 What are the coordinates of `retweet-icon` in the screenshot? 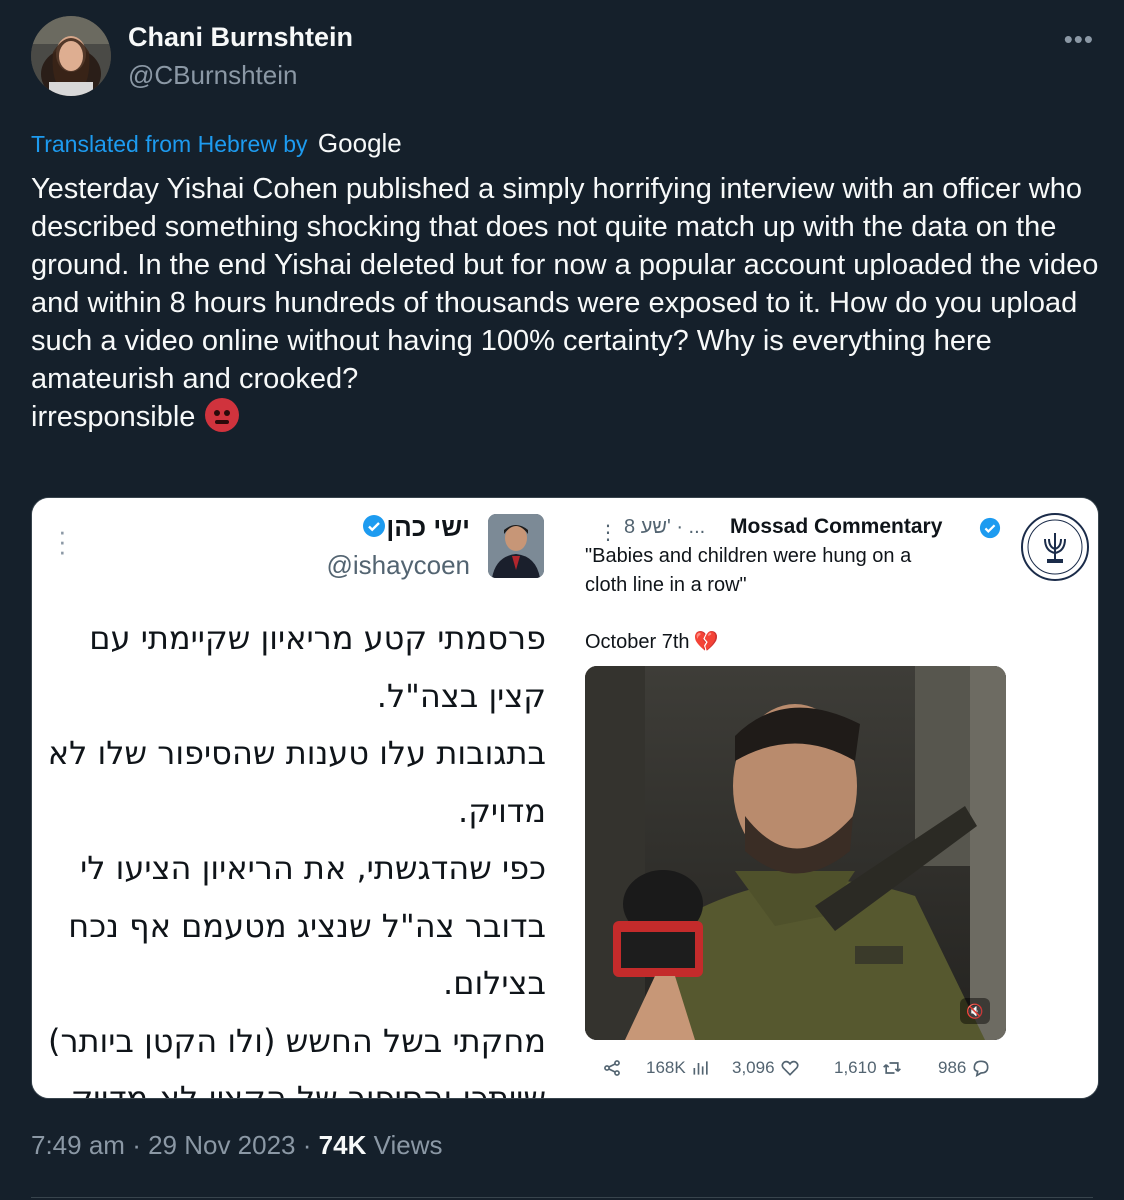 It's located at (891, 1068).